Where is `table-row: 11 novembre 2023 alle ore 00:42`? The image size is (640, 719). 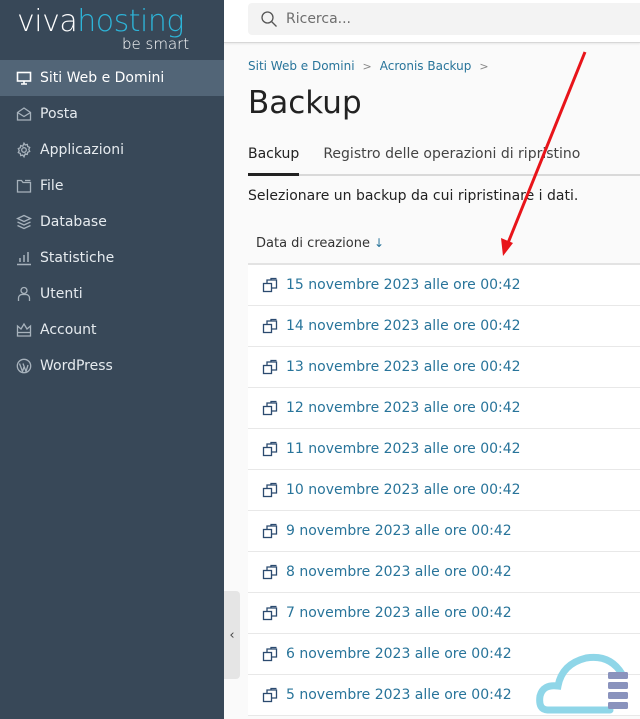
table-row: 11 novembre 2023 alle ore 00:42 is located at coordinates (444, 449).